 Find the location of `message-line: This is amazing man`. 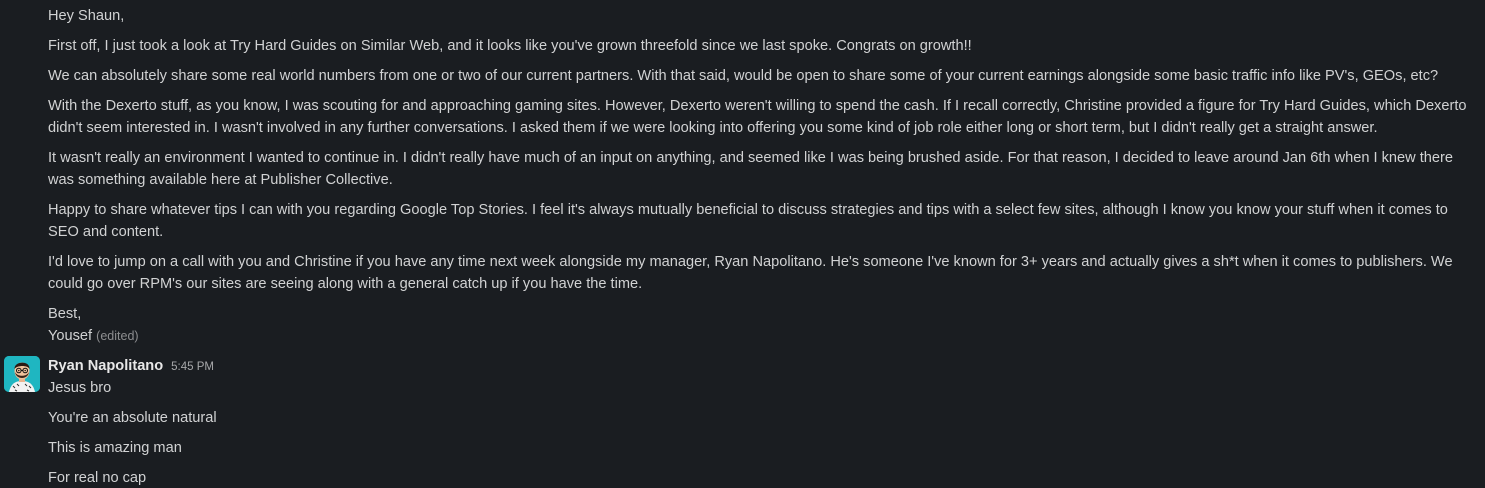

message-line: This is amazing man is located at coordinates (115, 448).